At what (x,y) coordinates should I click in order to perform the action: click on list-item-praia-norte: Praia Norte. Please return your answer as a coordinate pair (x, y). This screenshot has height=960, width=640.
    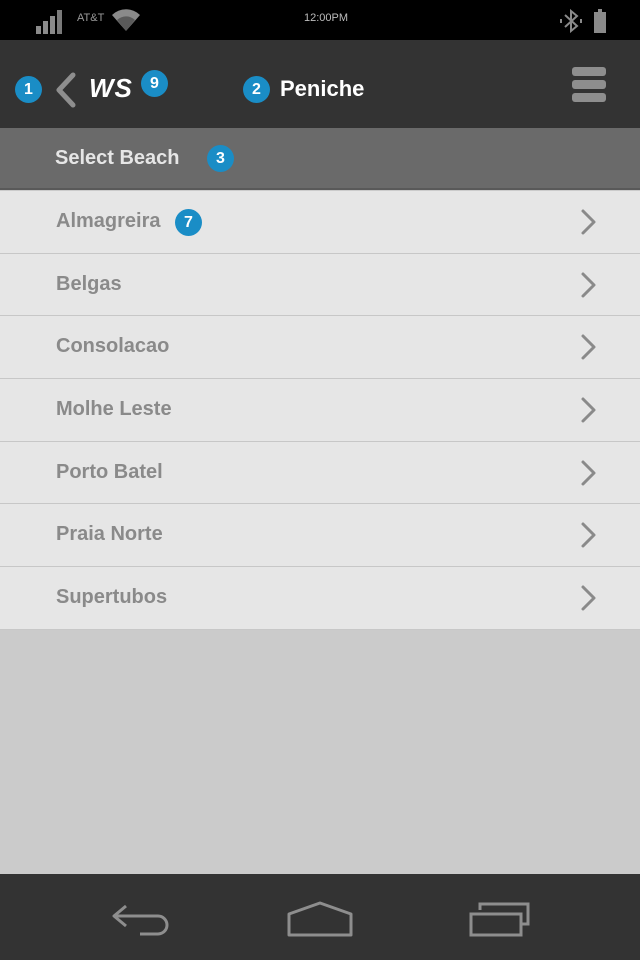
    Looking at the image, I should click on (320, 536).